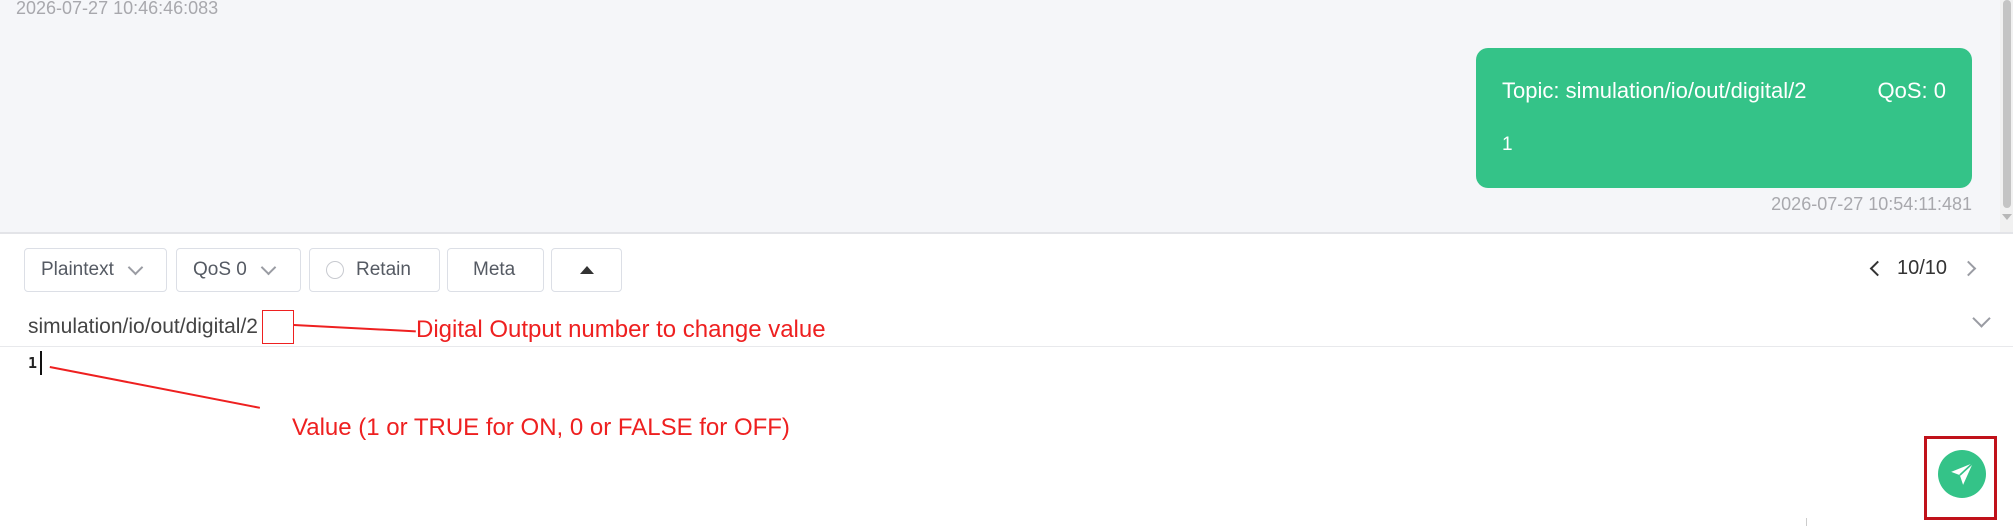 This screenshot has width=2013, height=528. I want to click on send-button, so click(1962, 474).